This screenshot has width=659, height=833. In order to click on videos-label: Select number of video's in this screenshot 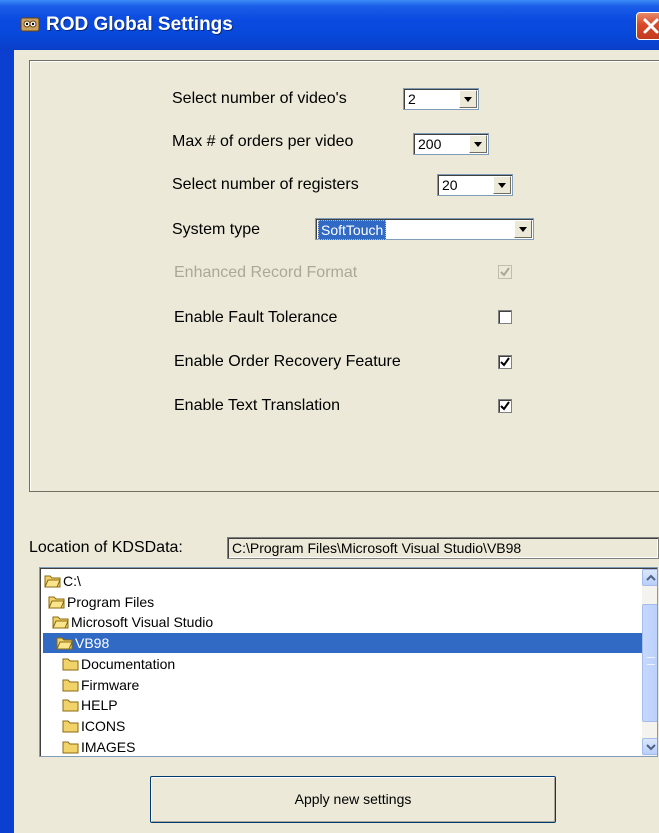, I will do `click(259, 98)`.